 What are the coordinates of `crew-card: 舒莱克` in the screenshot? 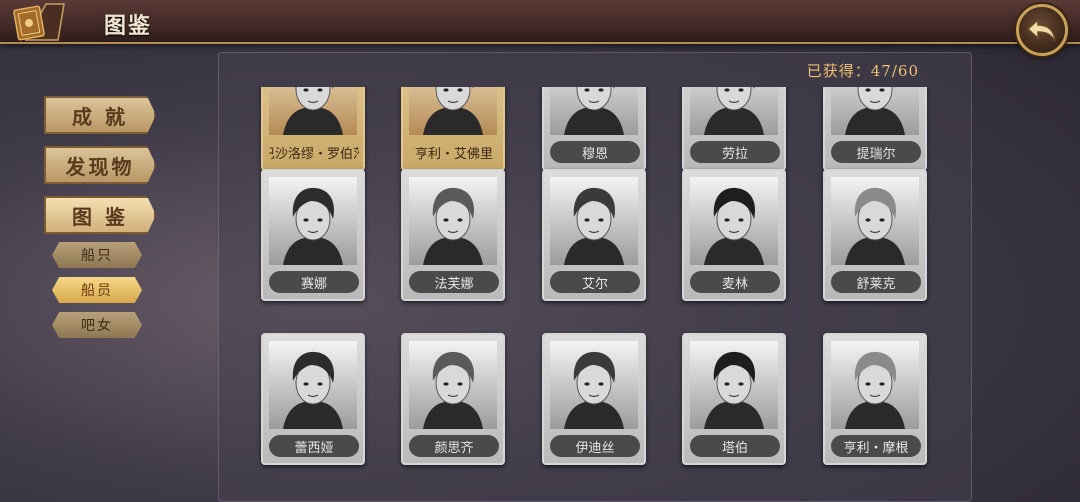 It's located at (875, 235).